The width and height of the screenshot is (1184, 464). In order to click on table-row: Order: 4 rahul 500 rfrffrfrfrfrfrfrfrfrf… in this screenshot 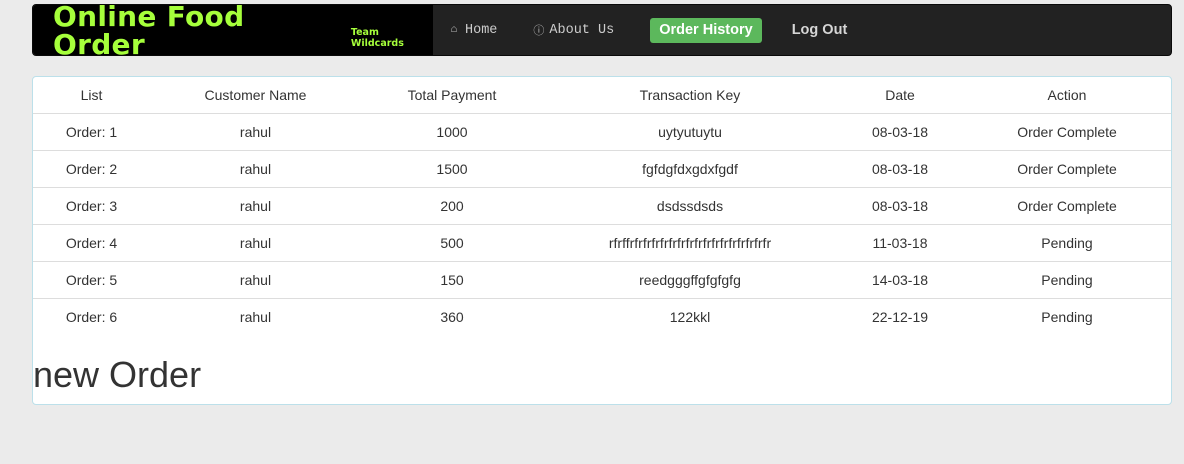, I will do `click(602, 243)`.